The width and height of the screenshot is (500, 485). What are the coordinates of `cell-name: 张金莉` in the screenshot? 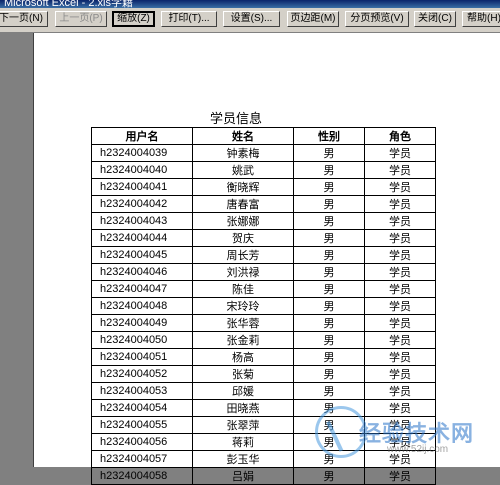 It's located at (243, 340).